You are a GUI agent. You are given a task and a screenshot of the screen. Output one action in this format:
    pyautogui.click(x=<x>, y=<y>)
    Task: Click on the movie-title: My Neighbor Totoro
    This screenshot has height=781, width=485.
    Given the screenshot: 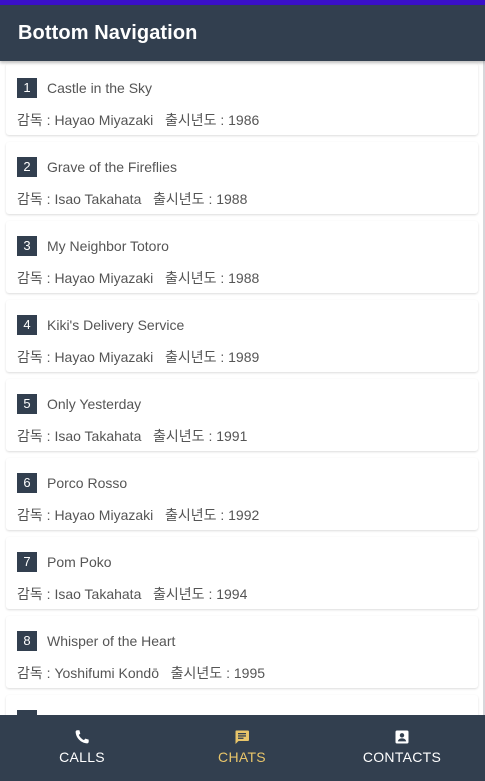 What is the action you would take?
    pyautogui.click(x=108, y=246)
    